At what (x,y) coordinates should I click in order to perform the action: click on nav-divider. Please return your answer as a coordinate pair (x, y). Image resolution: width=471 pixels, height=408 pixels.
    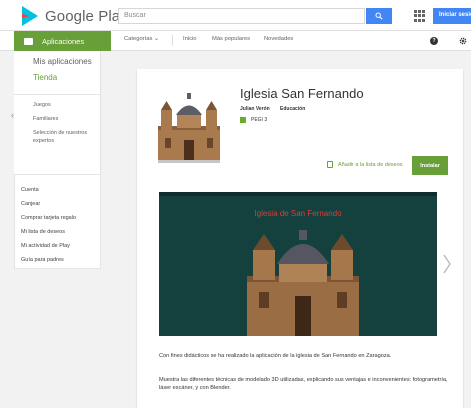
    Looking at the image, I should click on (172, 40).